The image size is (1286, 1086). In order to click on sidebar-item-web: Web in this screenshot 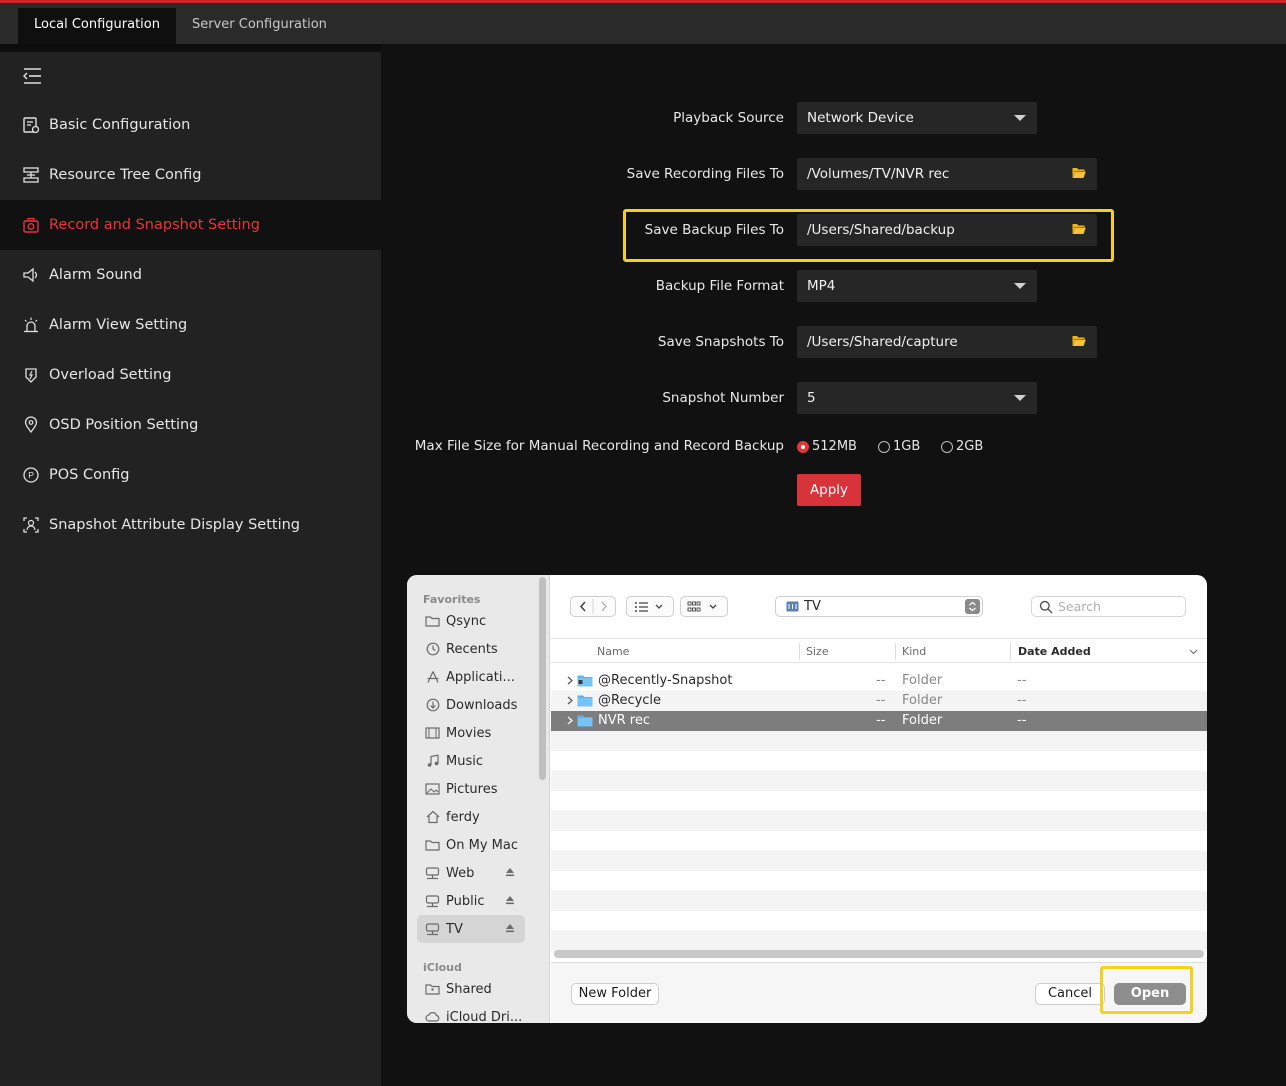, I will do `click(471, 873)`.